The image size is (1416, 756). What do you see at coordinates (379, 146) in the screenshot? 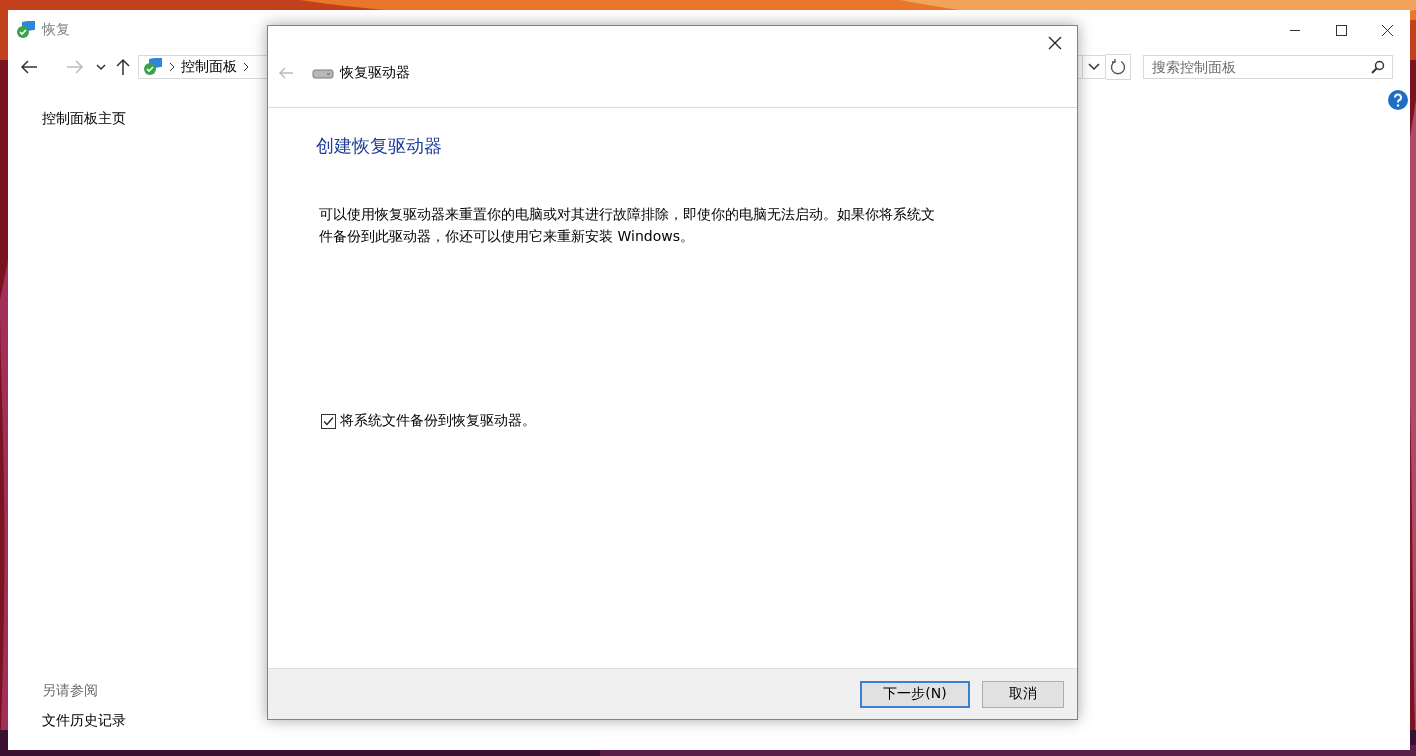
I see `dialog-heading: 创建恢复驱动器` at bounding box center [379, 146].